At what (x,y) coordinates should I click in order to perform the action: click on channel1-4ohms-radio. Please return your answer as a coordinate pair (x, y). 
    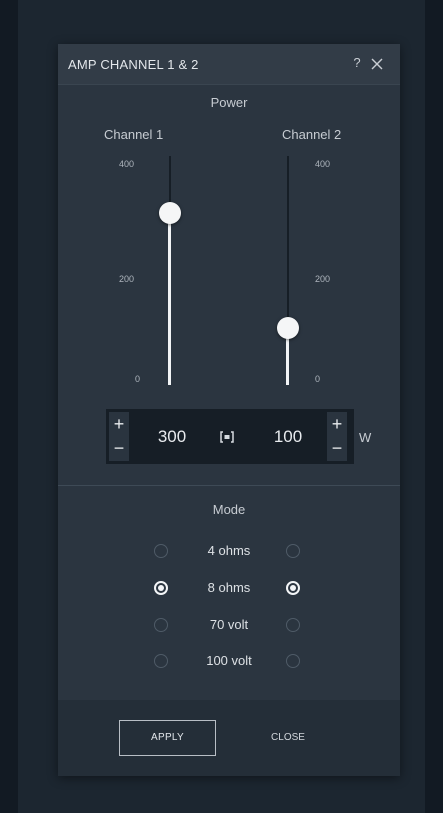
    Looking at the image, I should click on (161, 551).